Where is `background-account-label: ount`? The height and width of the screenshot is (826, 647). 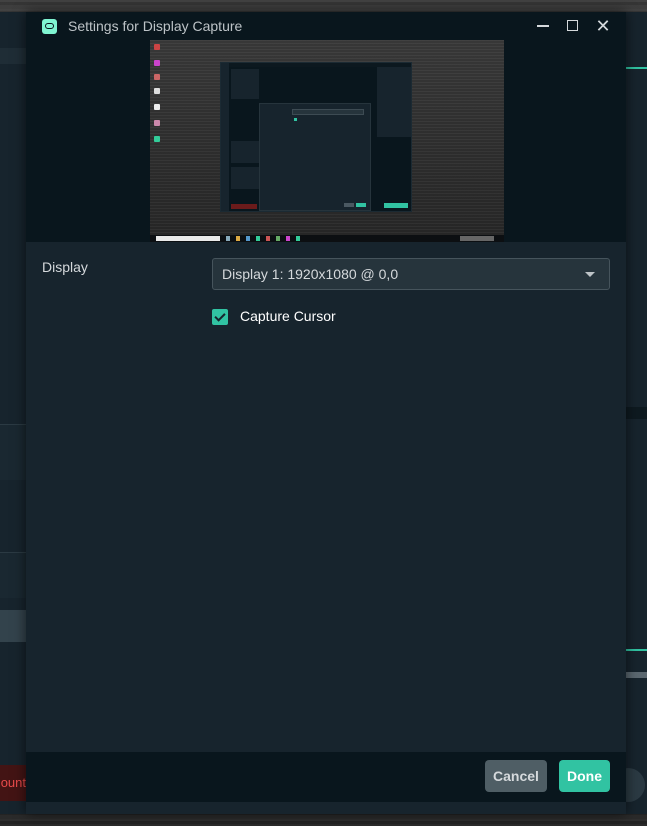 background-account-label: ount is located at coordinates (13, 782).